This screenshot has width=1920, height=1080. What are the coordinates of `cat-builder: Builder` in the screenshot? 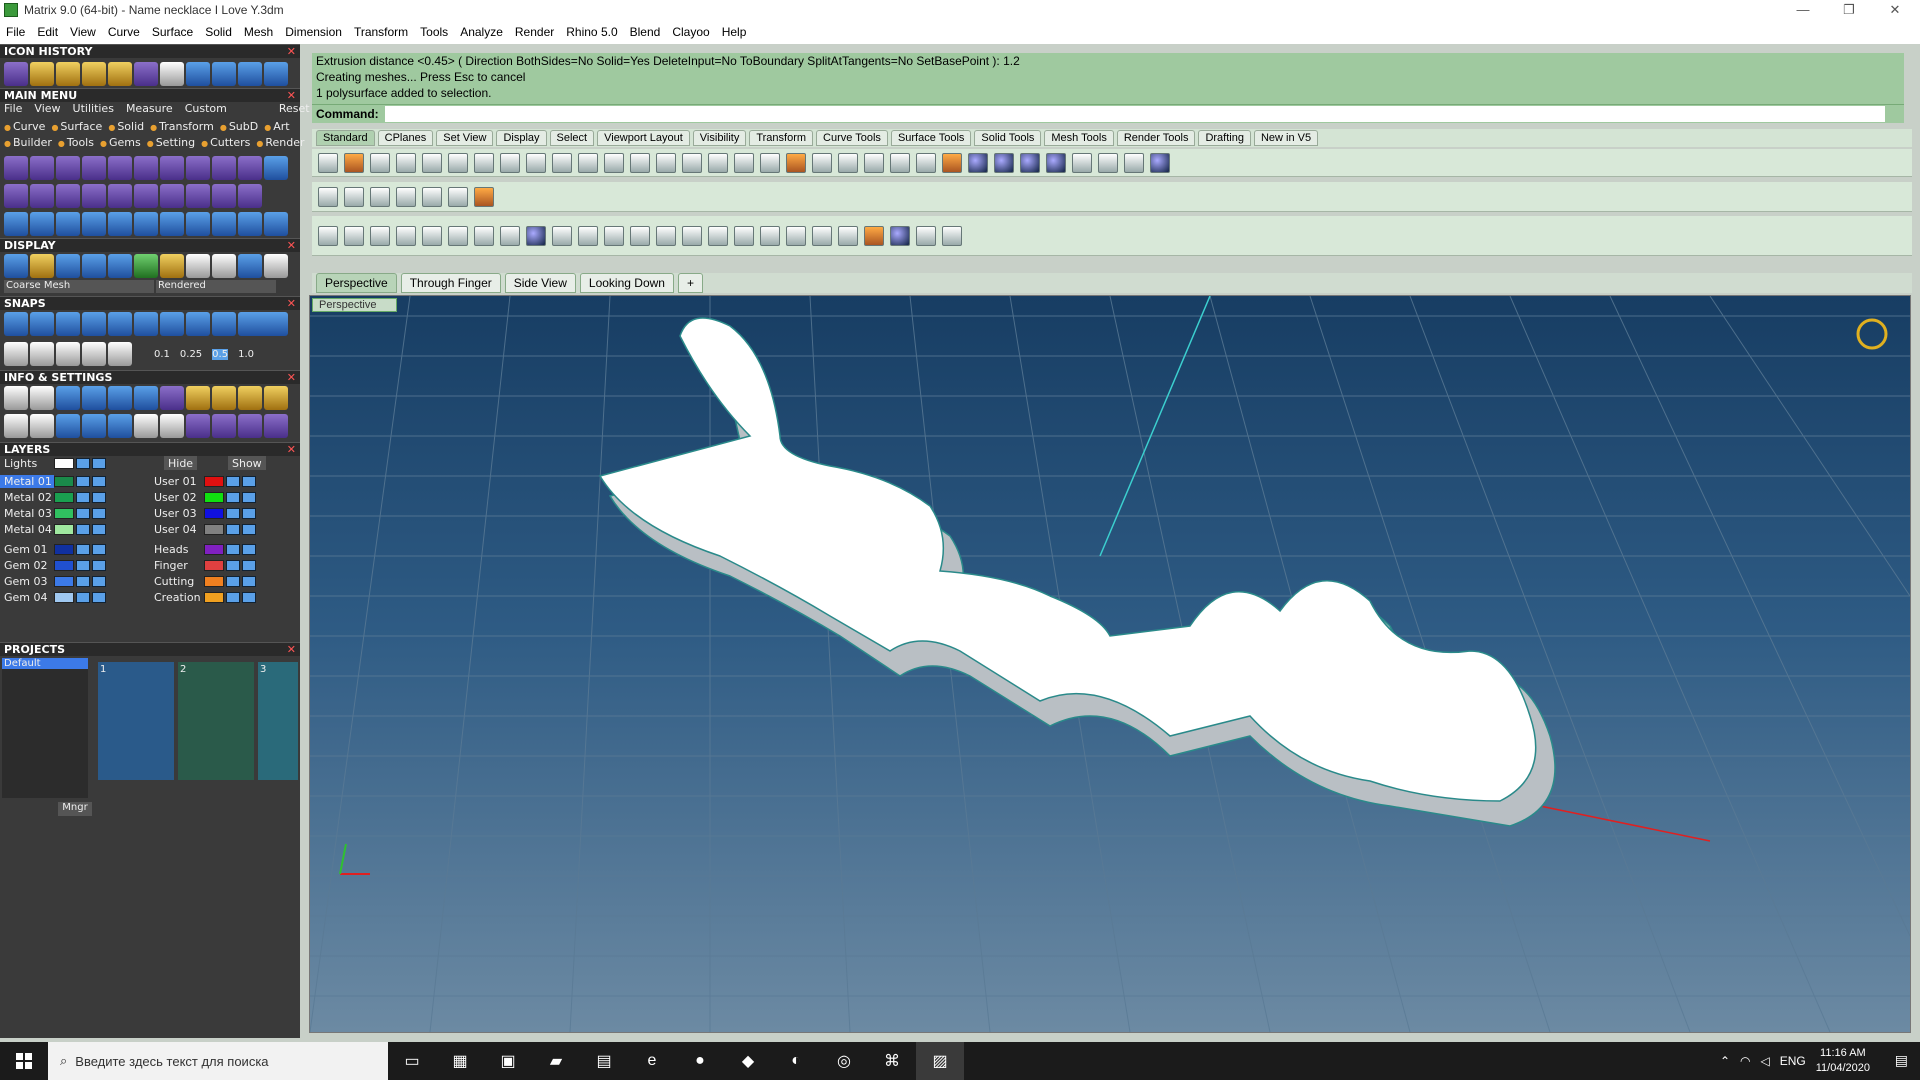 It's located at (28, 142).